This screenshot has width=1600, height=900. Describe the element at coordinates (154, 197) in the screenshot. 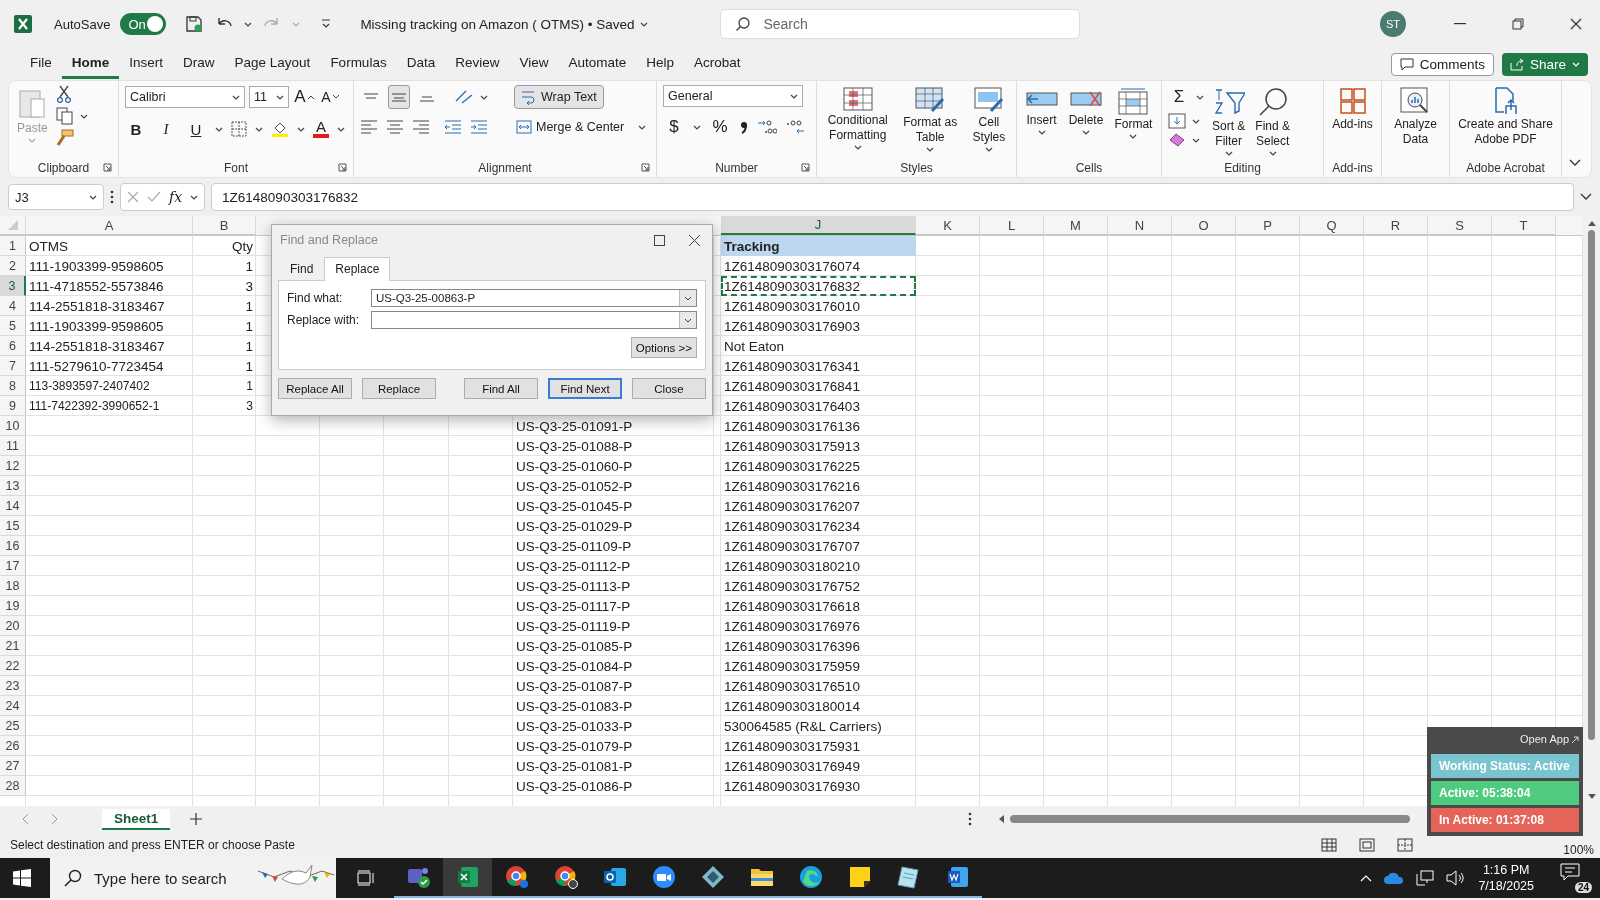

I see `check-icon` at that location.